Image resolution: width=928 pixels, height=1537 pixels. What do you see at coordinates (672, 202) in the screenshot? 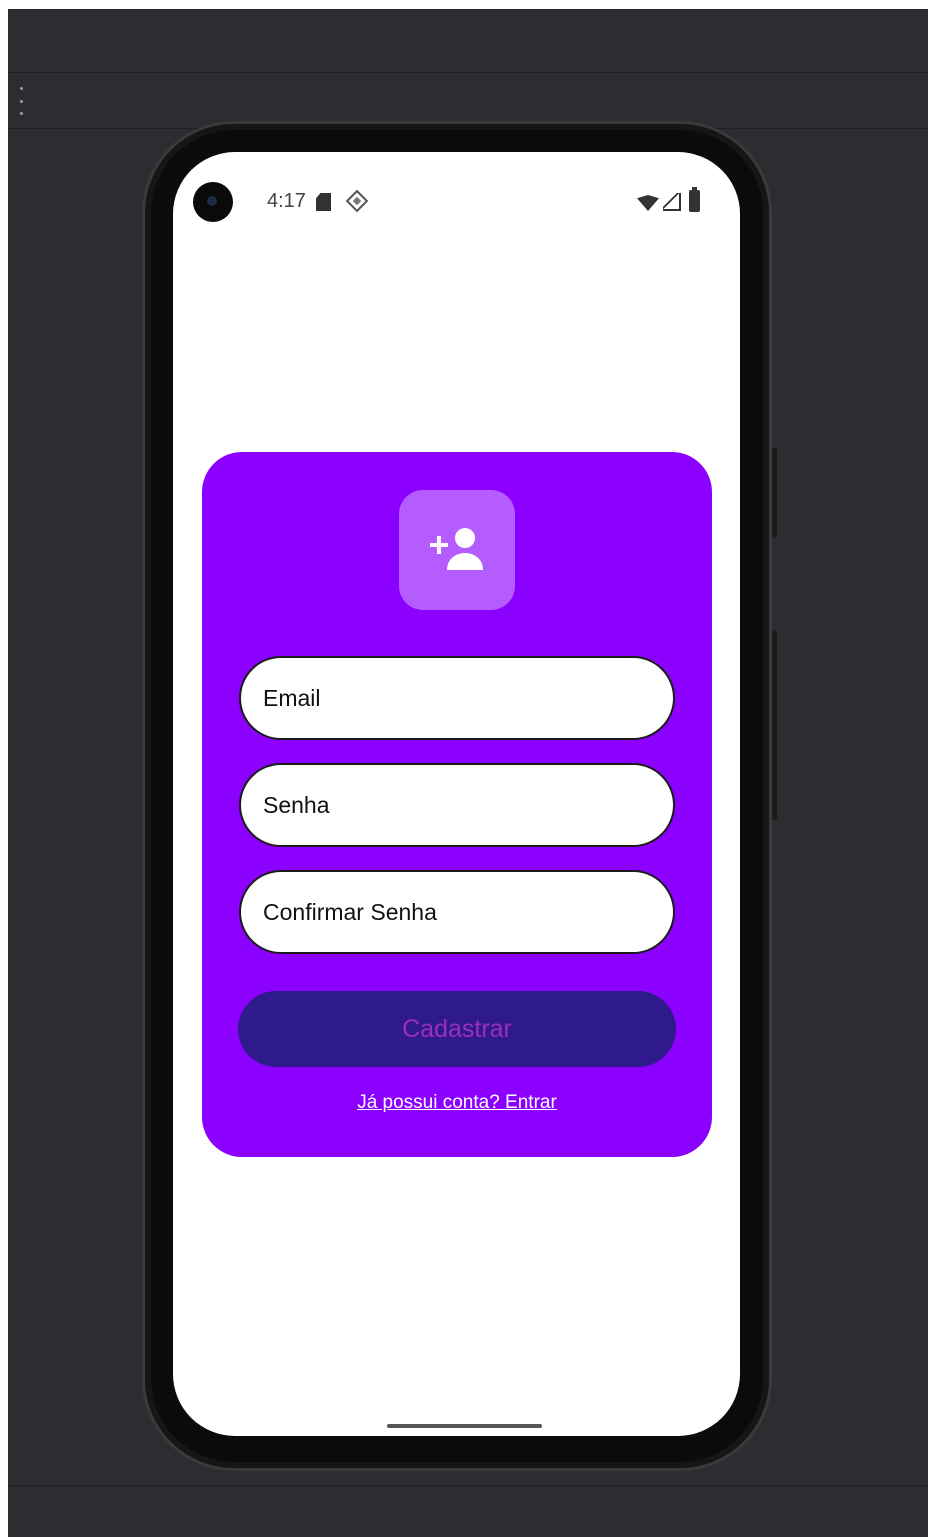
I see `cellular-signal-icon` at bounding box center [672, 202].